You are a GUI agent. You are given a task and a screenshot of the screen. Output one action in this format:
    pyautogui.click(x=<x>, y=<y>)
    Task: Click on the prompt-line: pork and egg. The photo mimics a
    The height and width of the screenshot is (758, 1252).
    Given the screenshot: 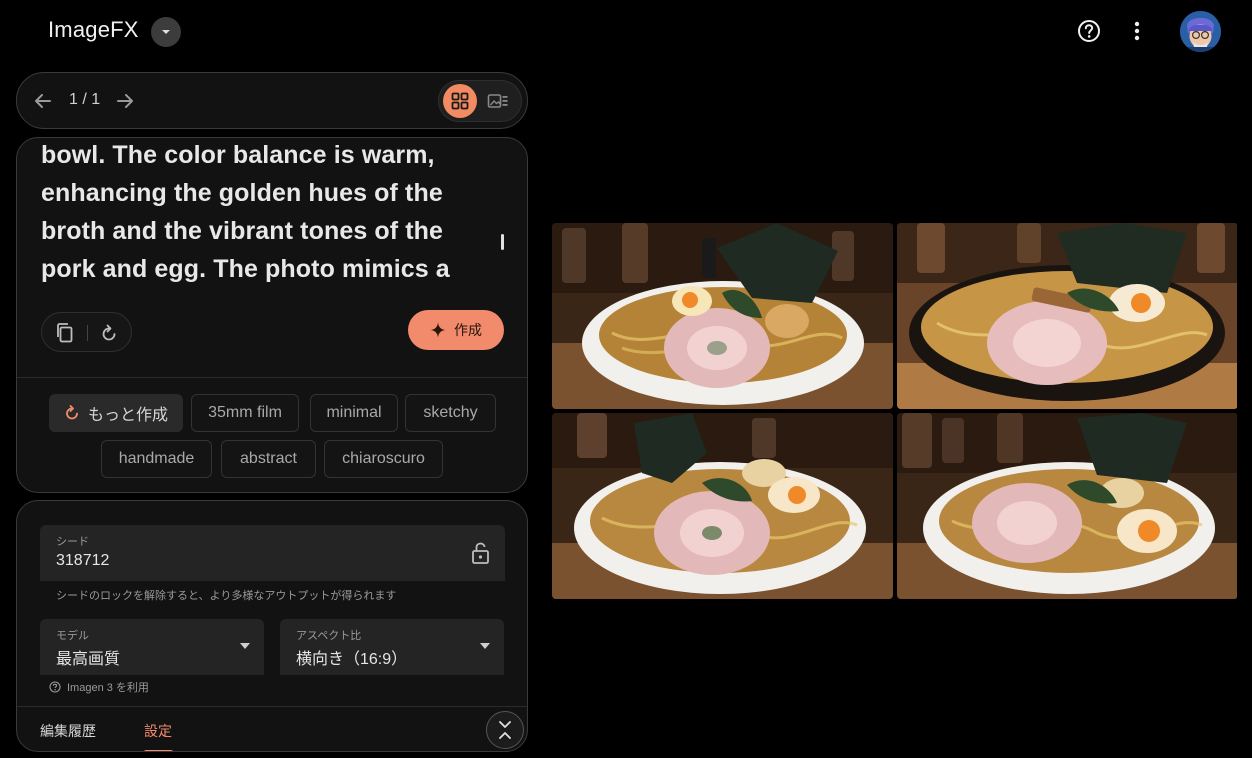 What is the action you would take?
    pyautogui.click(x=245, y=269)
    